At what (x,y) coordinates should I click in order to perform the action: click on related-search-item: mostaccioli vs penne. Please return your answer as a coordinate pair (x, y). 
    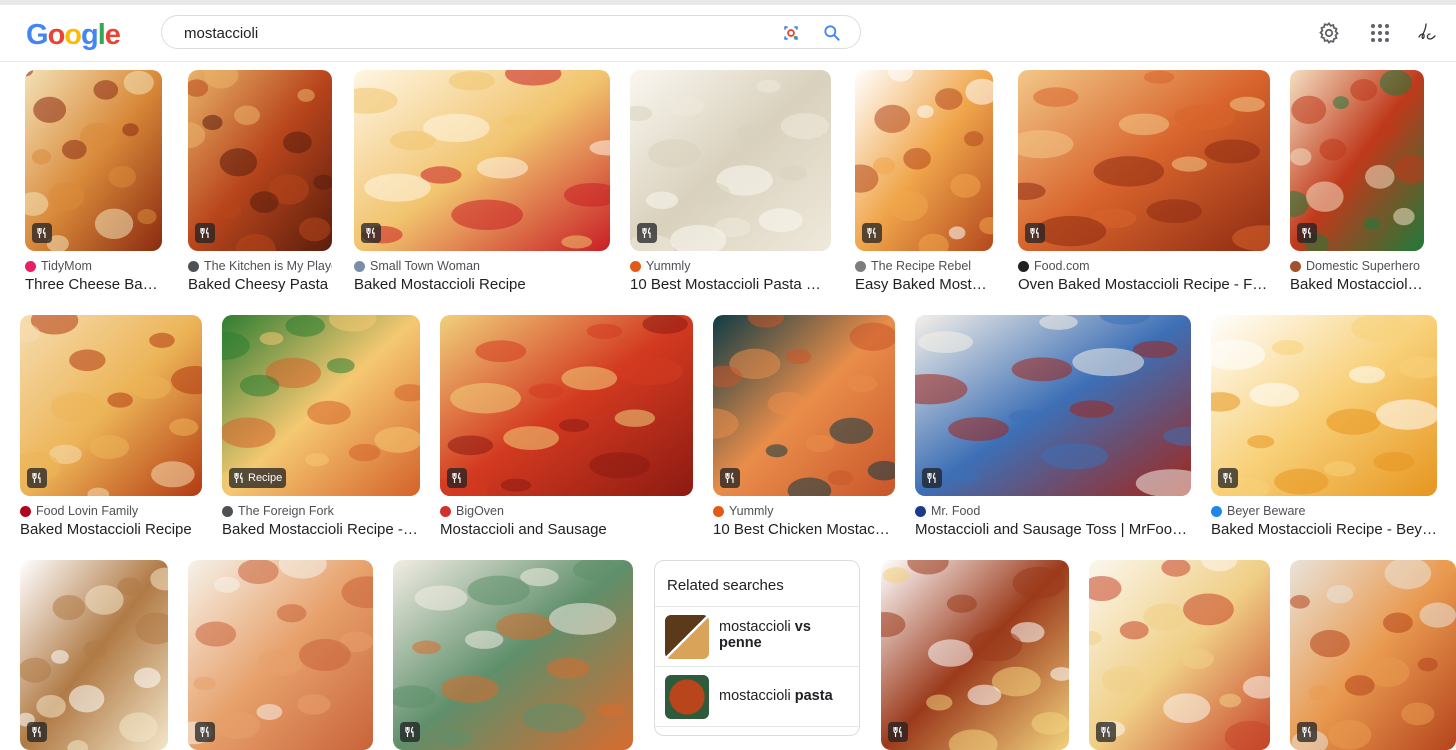
    Looking at the image, I should click on (757, 636).